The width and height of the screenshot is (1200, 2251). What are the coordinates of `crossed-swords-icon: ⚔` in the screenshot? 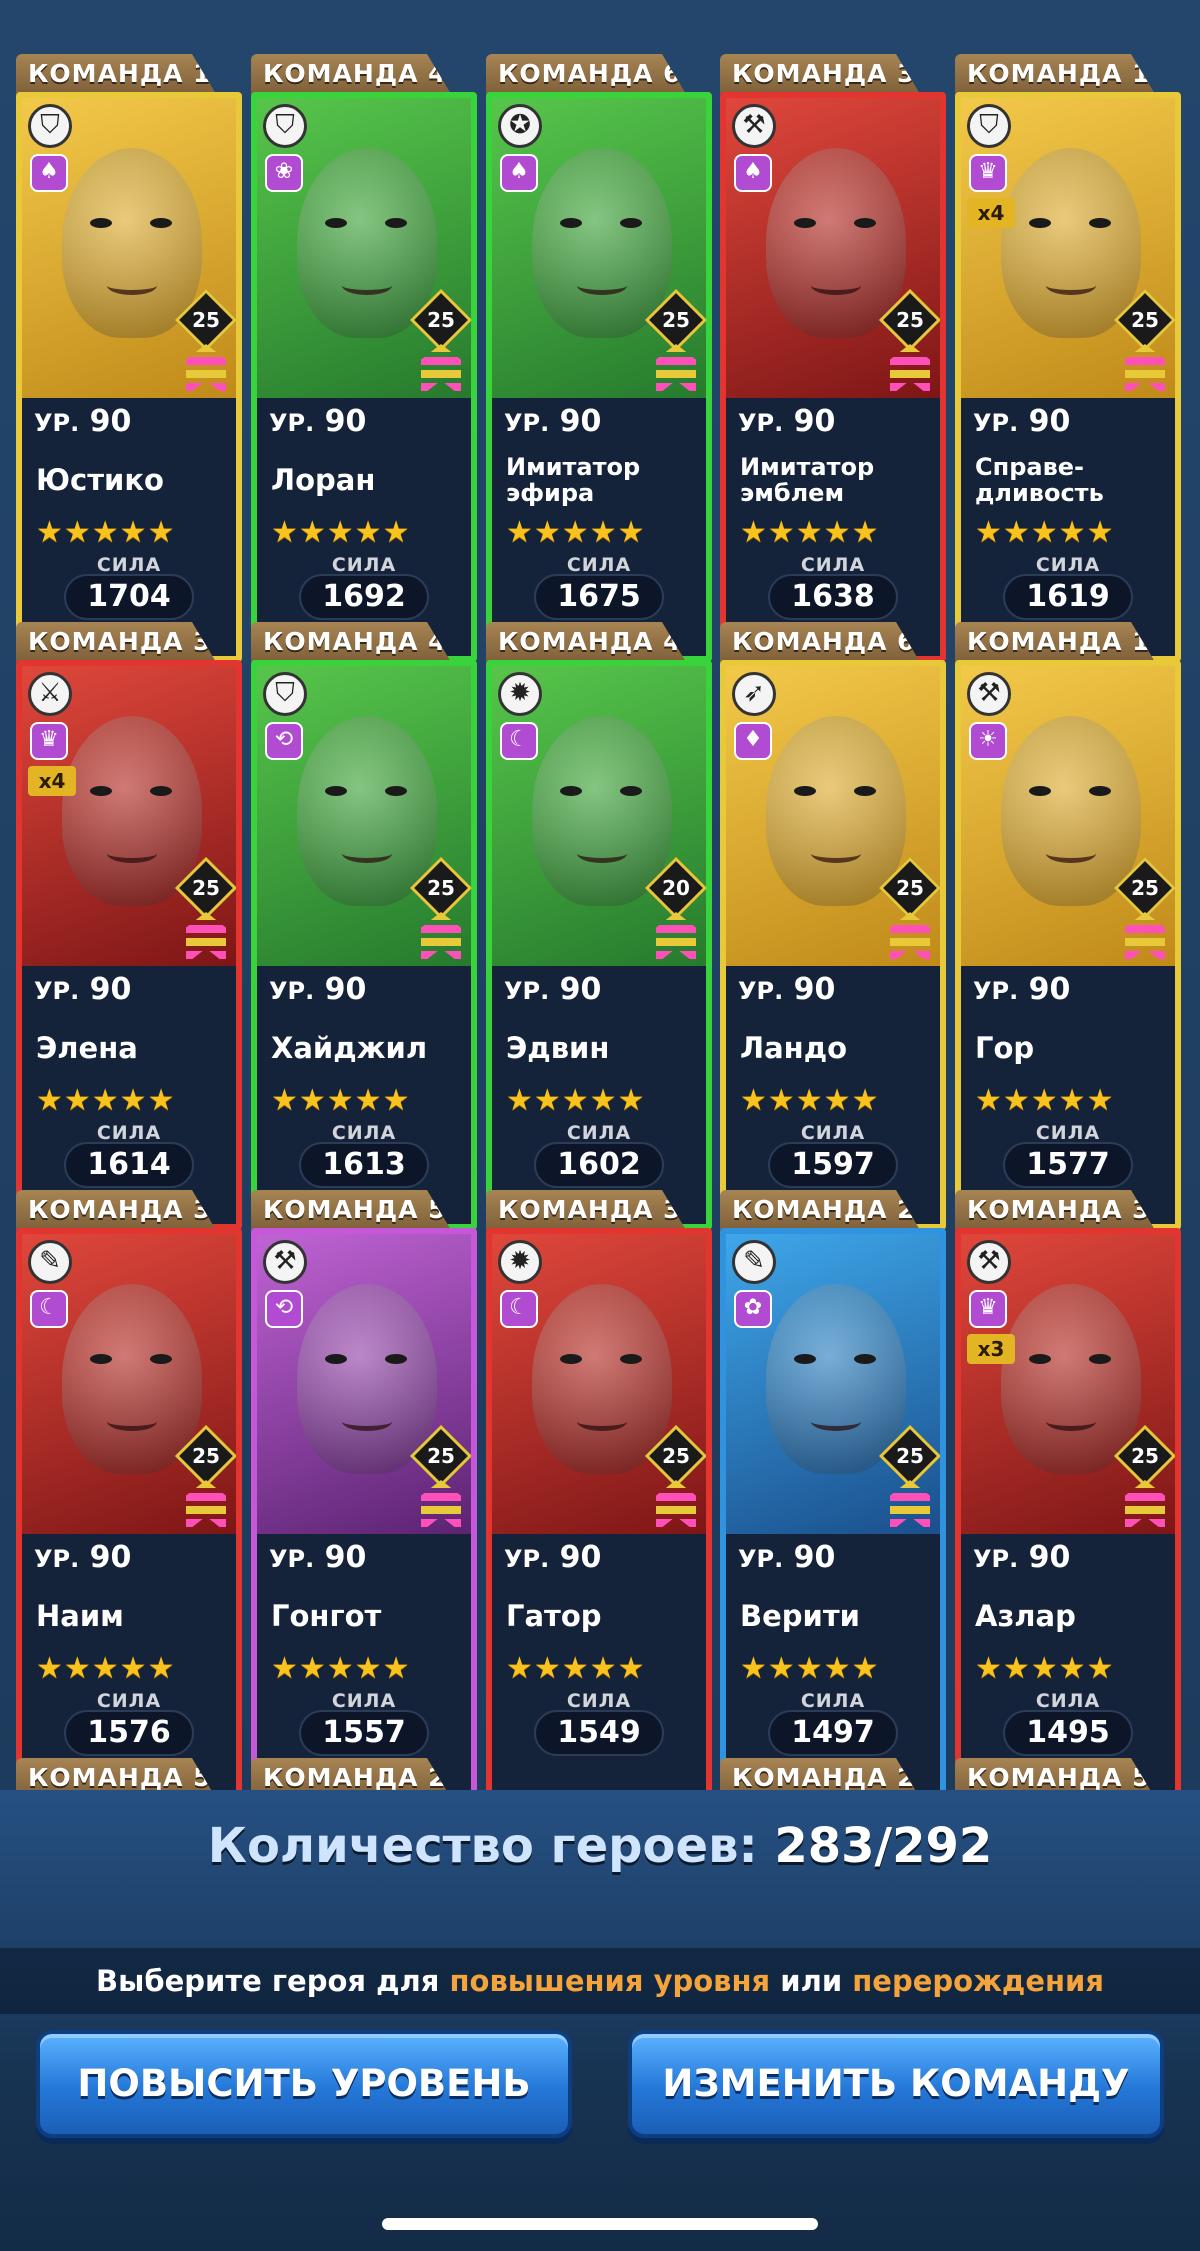 It's located at (50, 694).